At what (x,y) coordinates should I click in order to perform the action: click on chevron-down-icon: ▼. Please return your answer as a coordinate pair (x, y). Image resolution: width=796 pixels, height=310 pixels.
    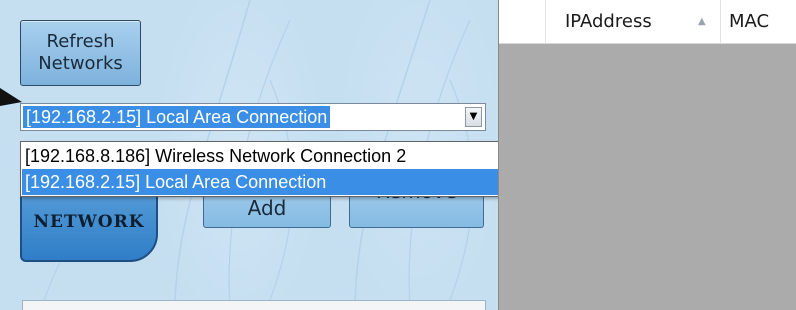
    Looking at the image, I should click on (473, 117).